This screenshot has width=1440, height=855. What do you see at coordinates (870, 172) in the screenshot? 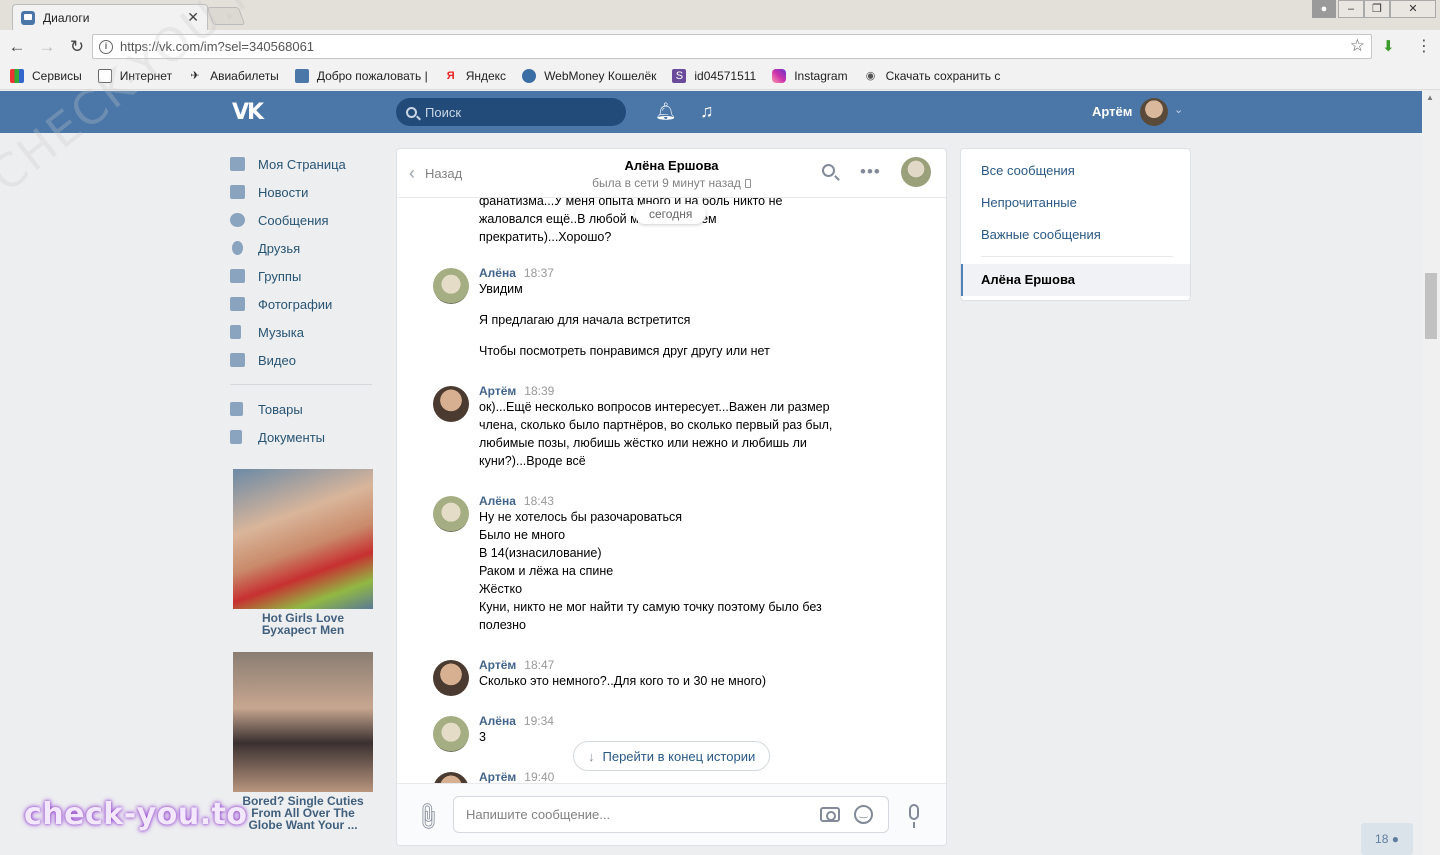
I see `more-icon: •••` at bounding box center [870, 172].